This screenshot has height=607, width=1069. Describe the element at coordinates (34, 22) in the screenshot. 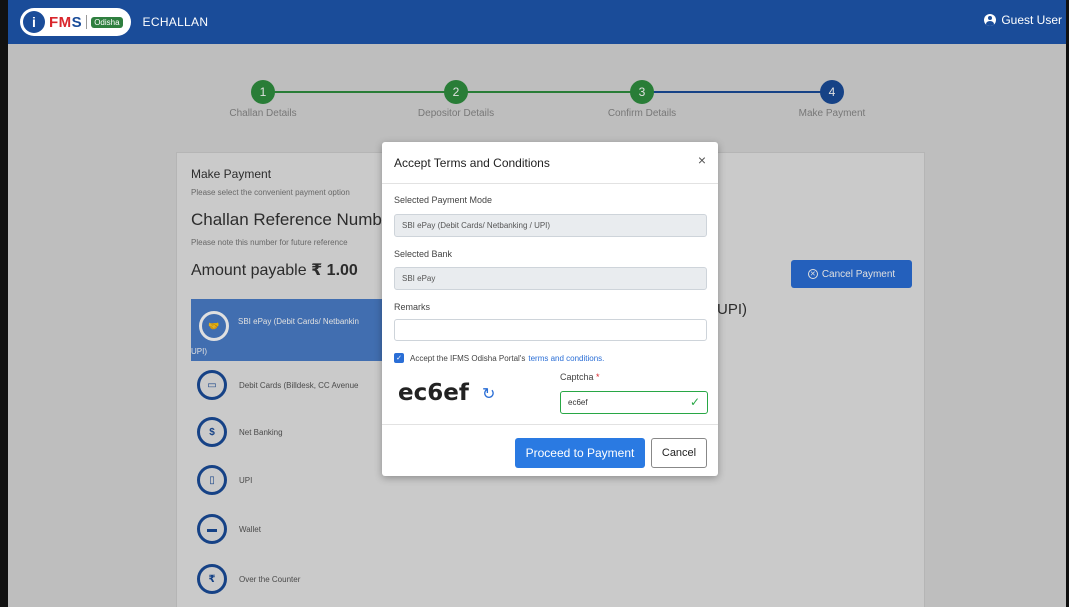

I see `logo-i: i` at that location.